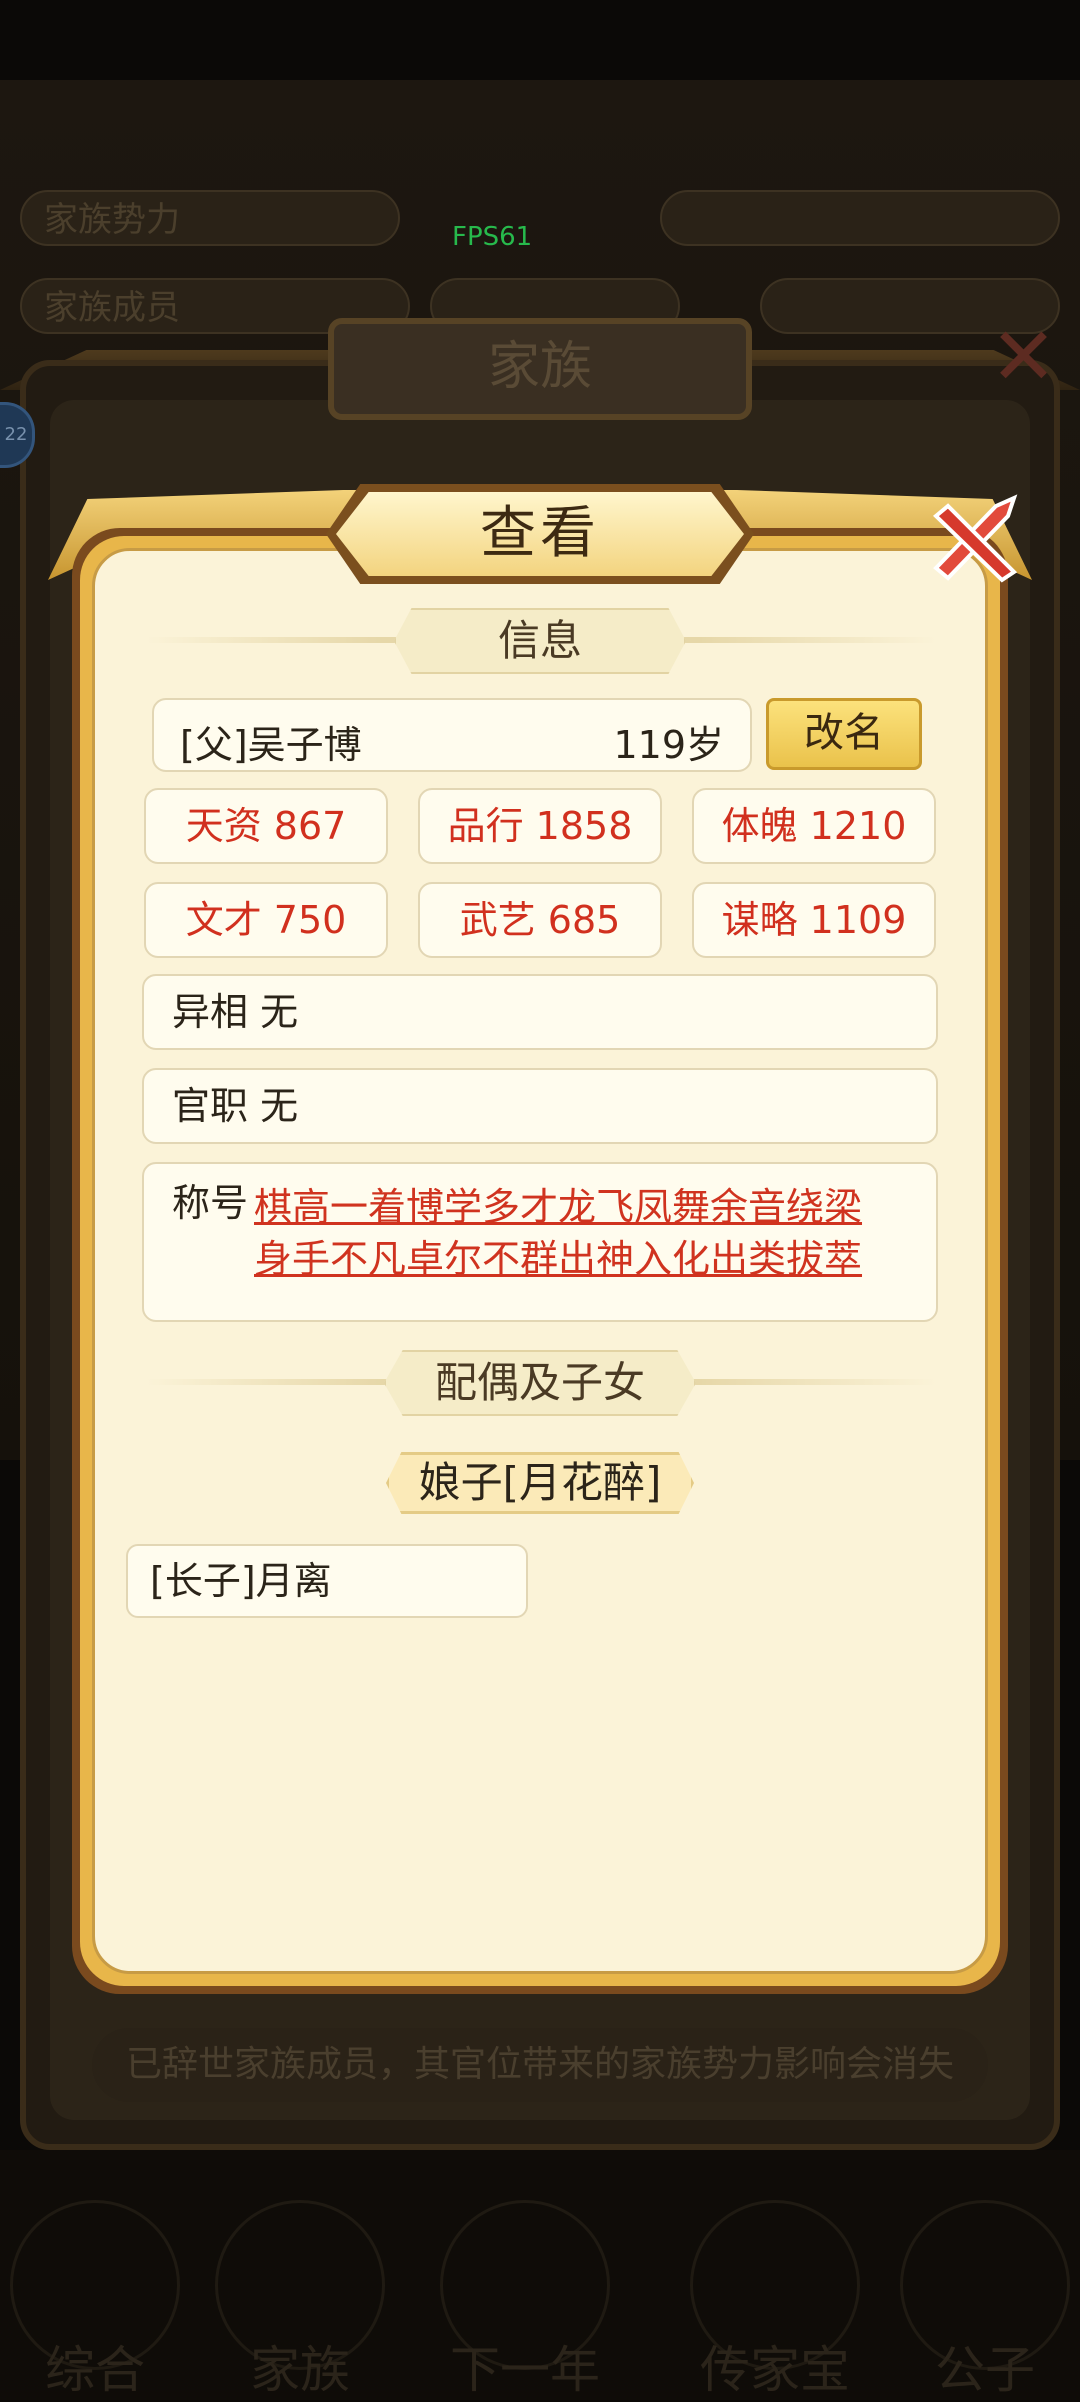  I want to click on person-age: 119岁, so click(668, 745).